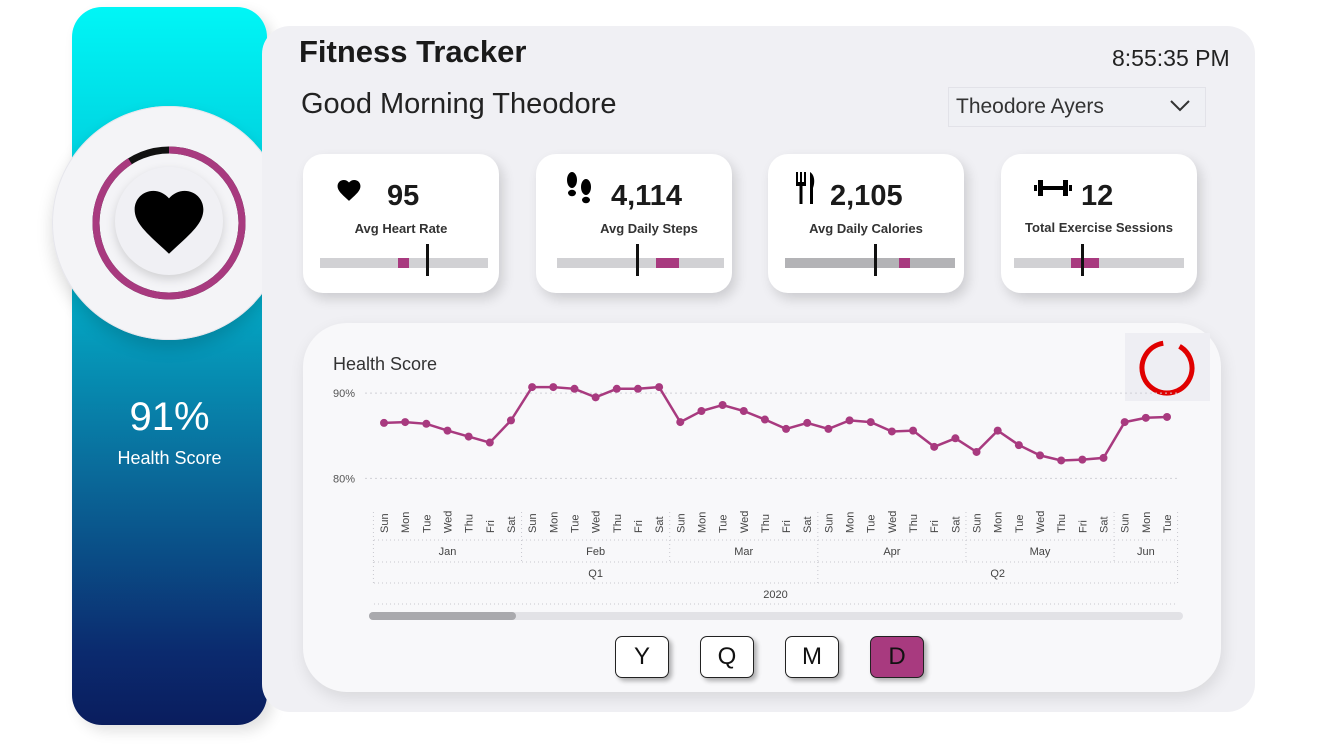 The image size is (1318, 745). I want to click on kpi-card-heart-rate: 95 Avg Heart Rate, so click(401, 223).